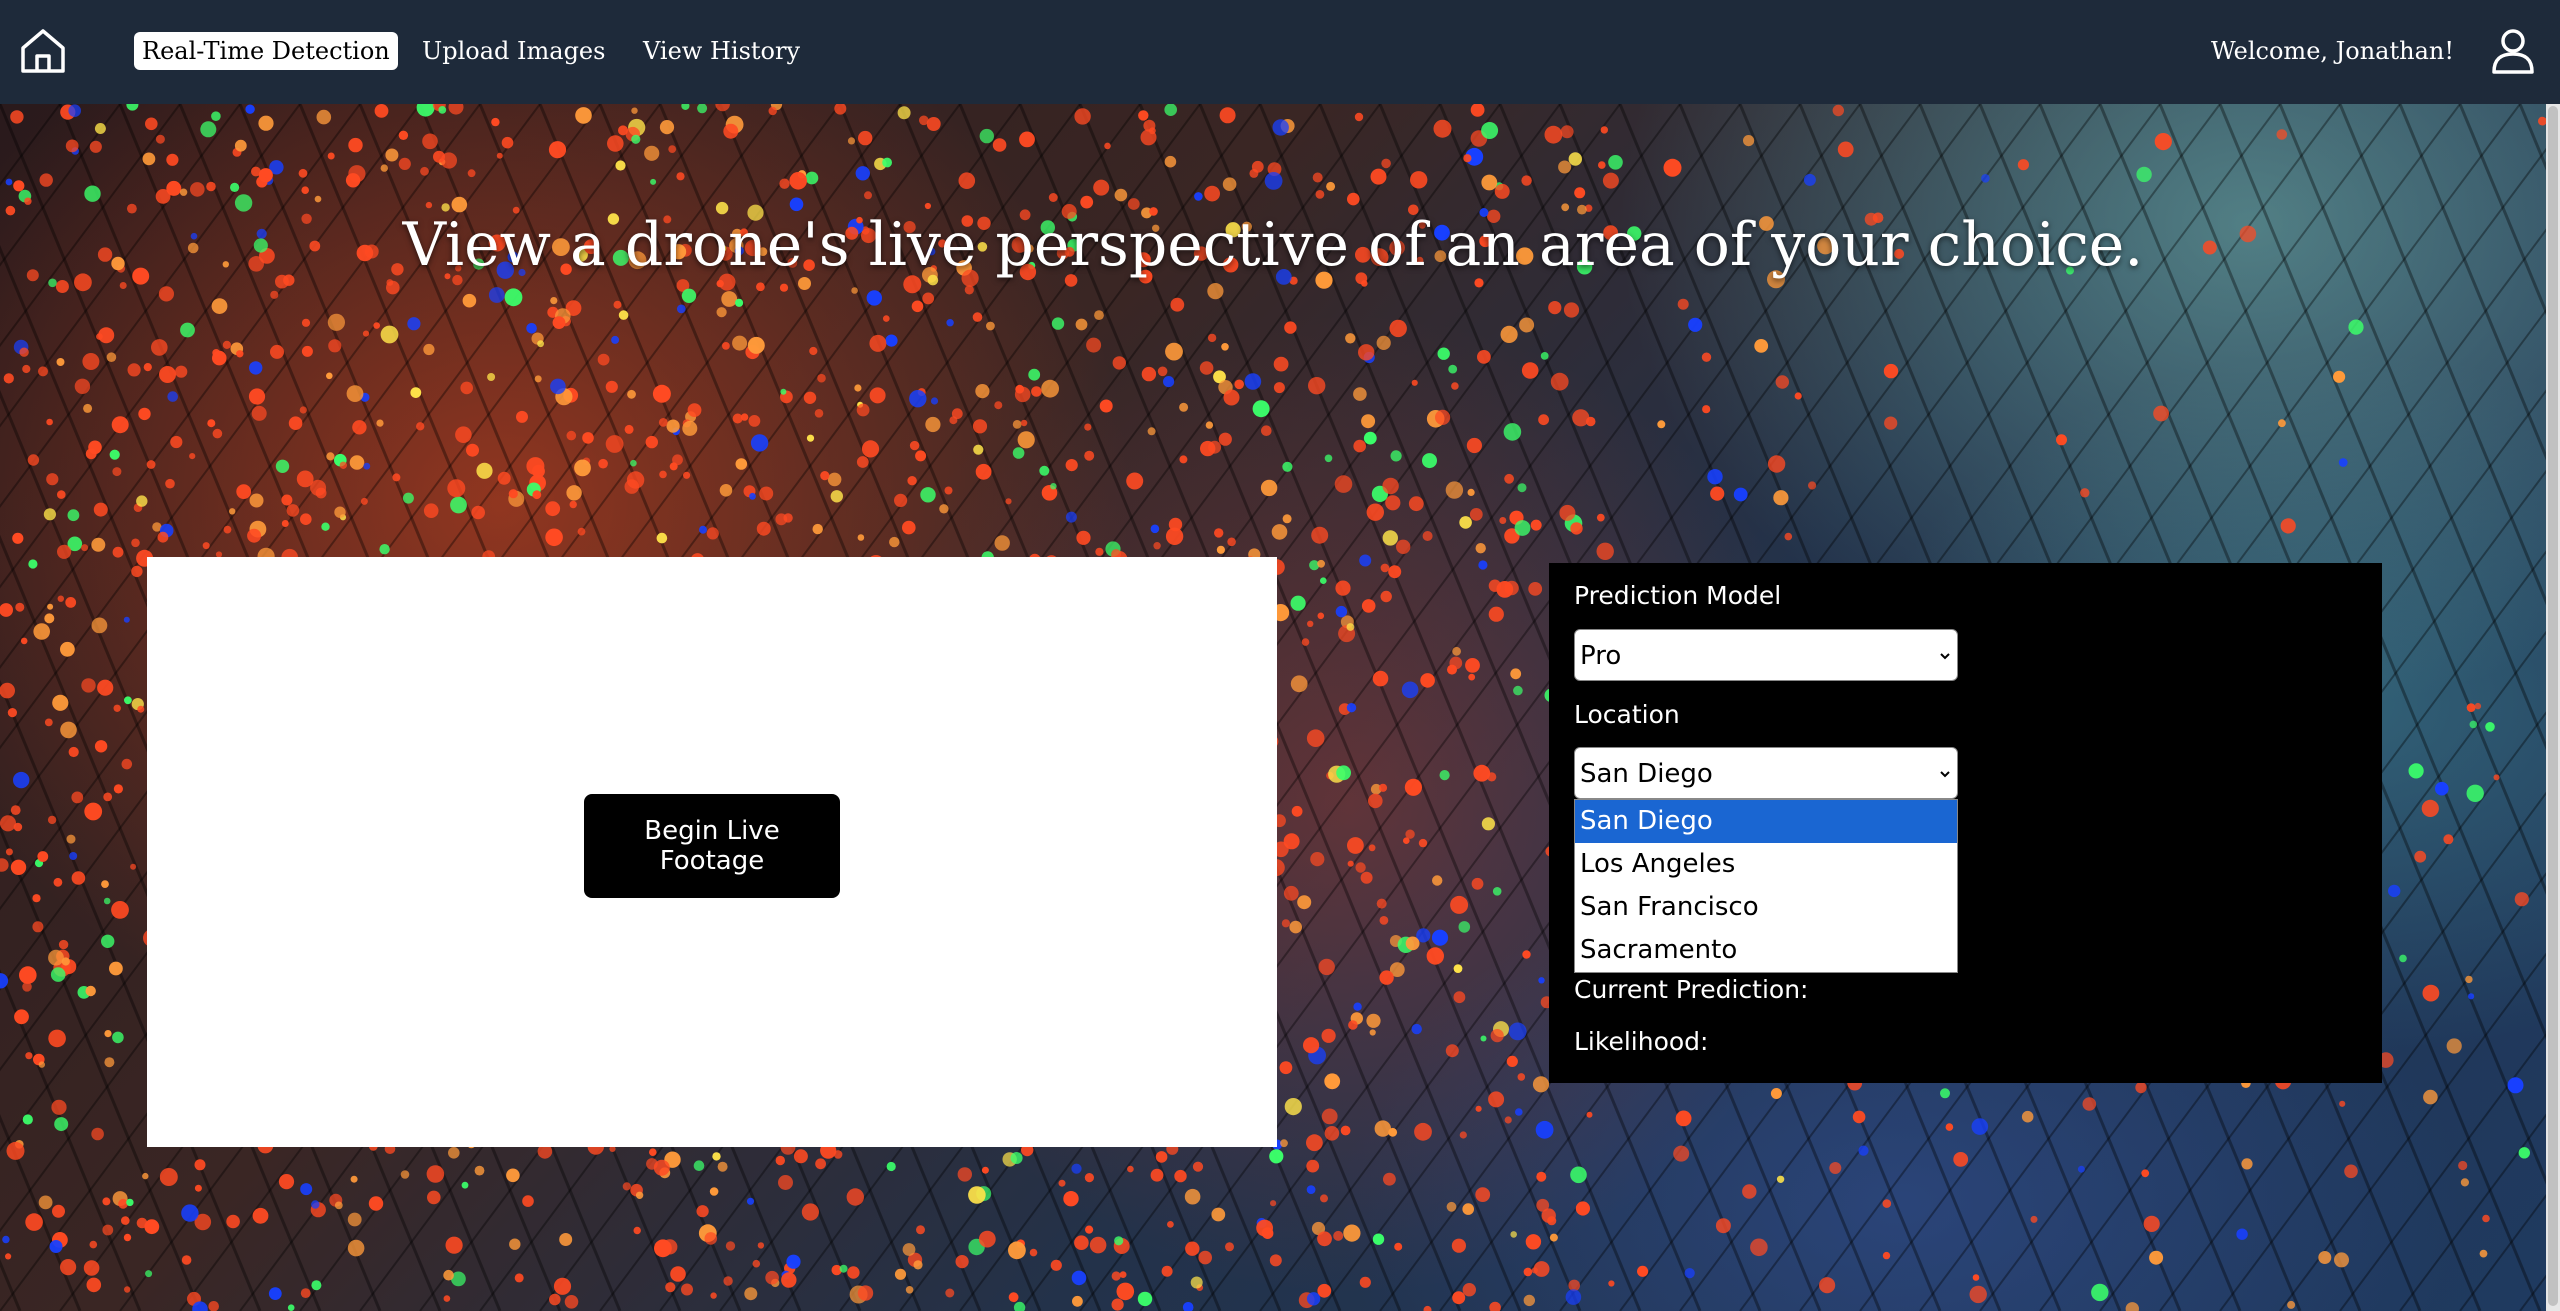 The width and height of the screenshot is (2560, 1311). I want to click on prediction-model-label: Prediction Model, so click(1678, 595).